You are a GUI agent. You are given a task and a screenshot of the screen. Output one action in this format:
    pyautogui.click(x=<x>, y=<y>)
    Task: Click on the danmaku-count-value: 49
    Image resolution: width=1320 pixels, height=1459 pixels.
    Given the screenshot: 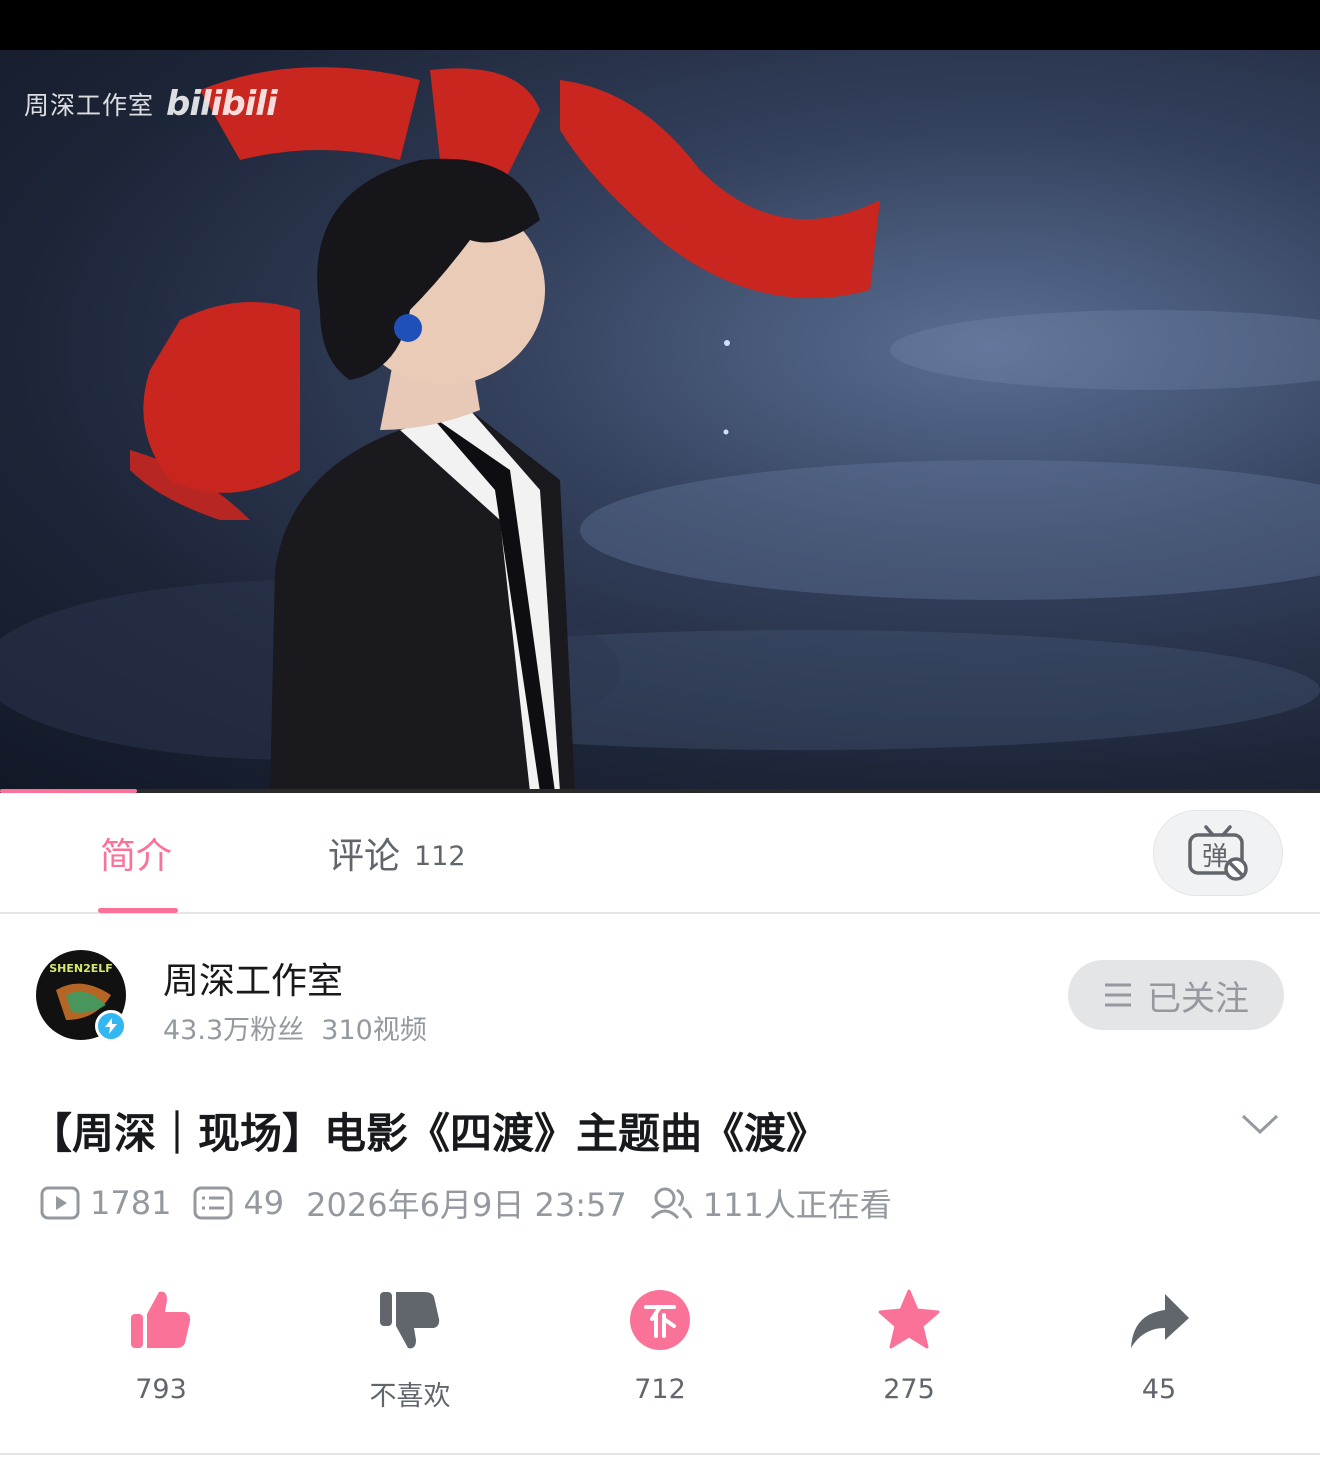 What is the action you would take?
    pyautogui.click(x=264, y=1203)
    